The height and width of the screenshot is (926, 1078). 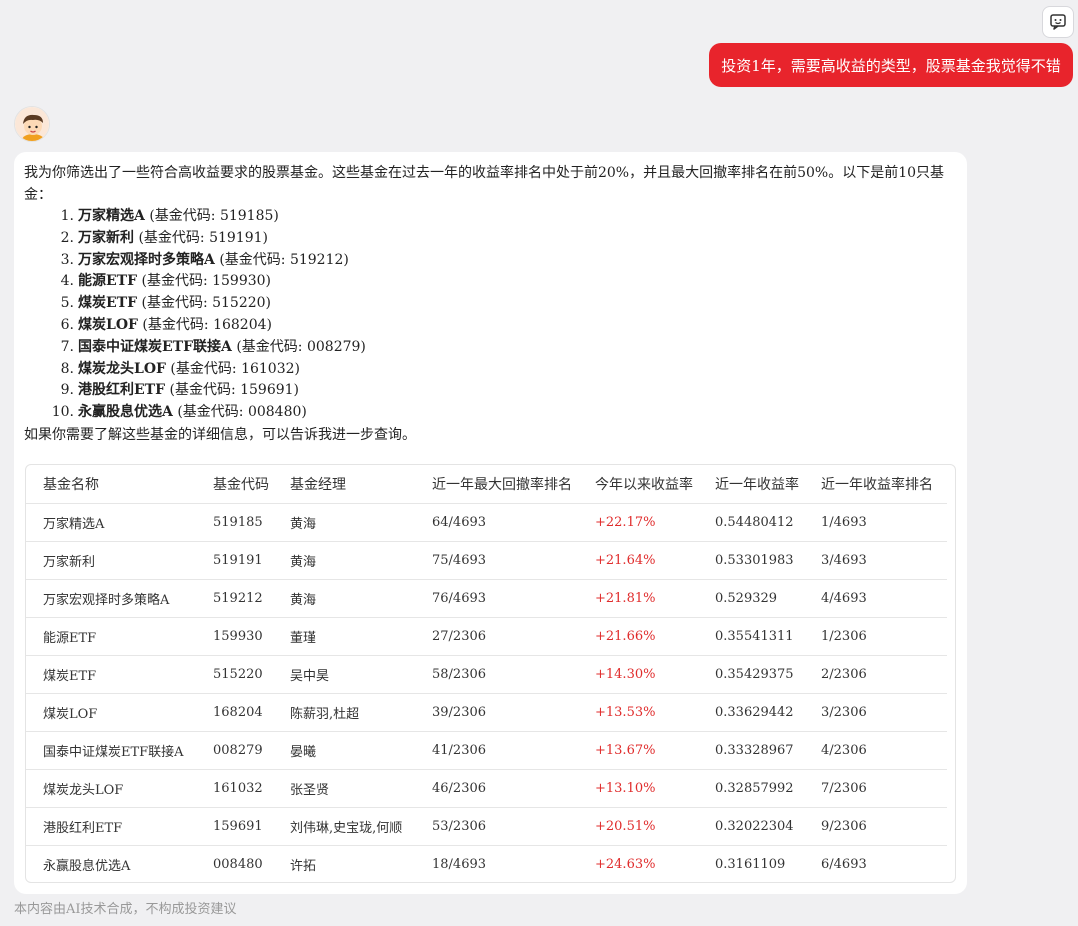 What do you see at coordinates (374, 282) in the screenshot?
I see `list-item: 4. 能源ETF (基金代码: 159930)` at bounding box center [374, 282].